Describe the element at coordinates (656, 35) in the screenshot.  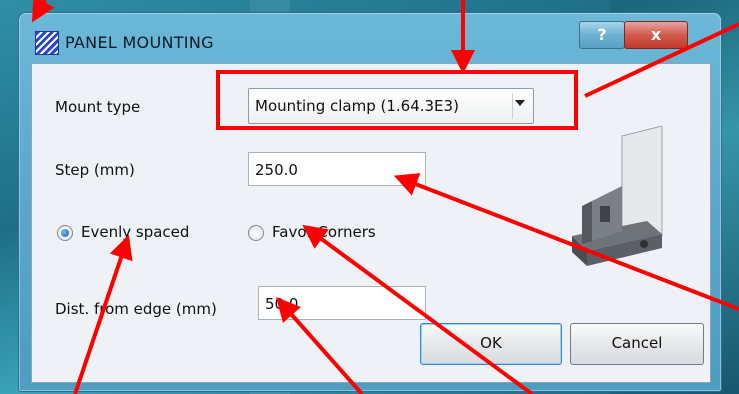
I see `close-button: x` at that location.